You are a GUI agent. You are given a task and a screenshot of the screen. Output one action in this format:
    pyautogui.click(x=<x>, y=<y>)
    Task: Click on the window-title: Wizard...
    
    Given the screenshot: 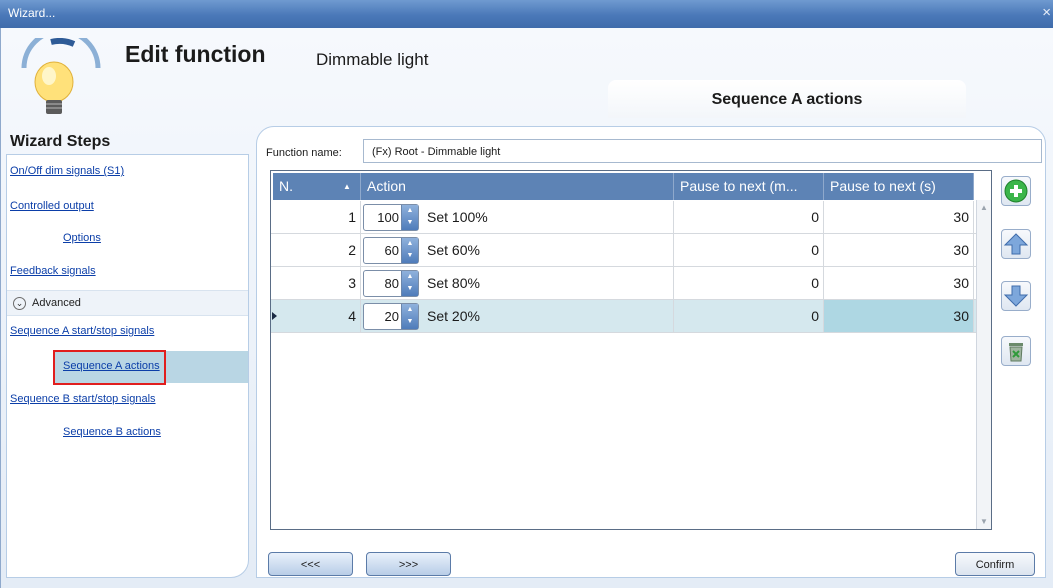 What is the action you would take?
    pyautogui.click(x=32, y=13)
    